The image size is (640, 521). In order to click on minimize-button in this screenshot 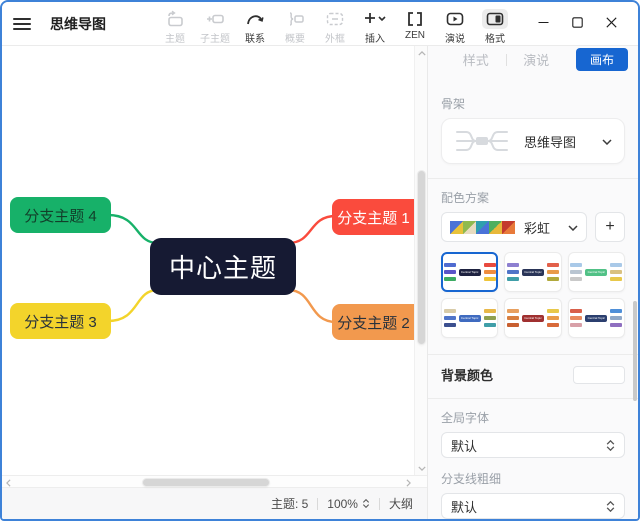, I will do `click(543, 22)`.